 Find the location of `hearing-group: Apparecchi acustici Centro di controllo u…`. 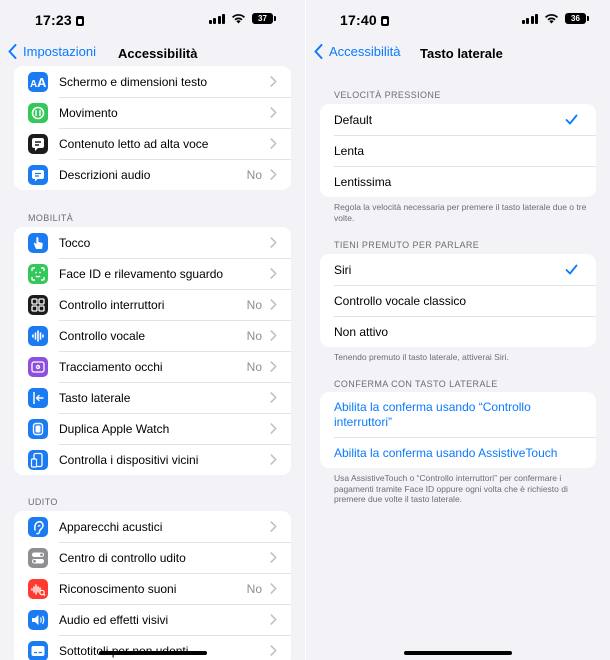

hearing-group: Apparecchi acustici Centro di controllo u… is located at coordinates (152, 585).